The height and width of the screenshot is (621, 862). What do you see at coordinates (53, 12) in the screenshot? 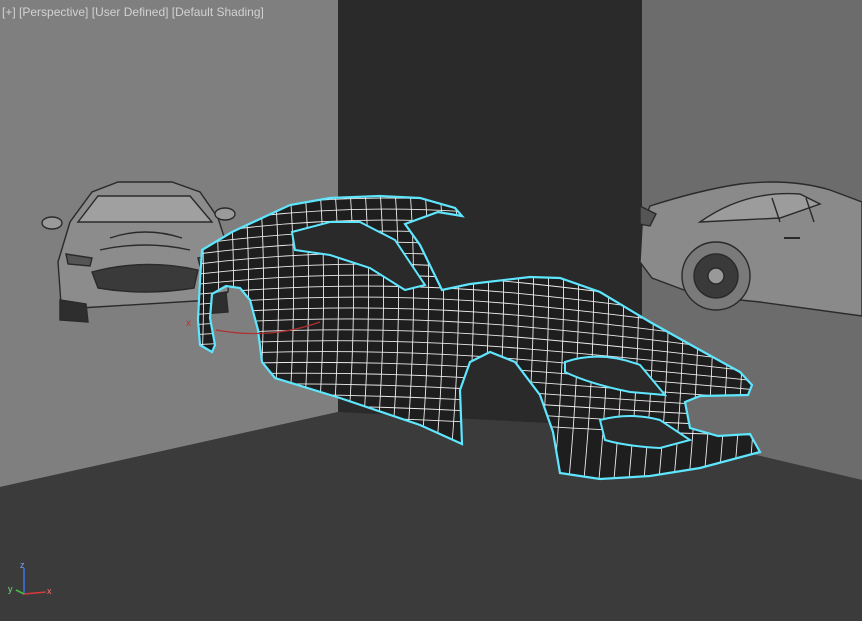
I see `view-type-label: [Perspective]` at bounding box center [53, 12].